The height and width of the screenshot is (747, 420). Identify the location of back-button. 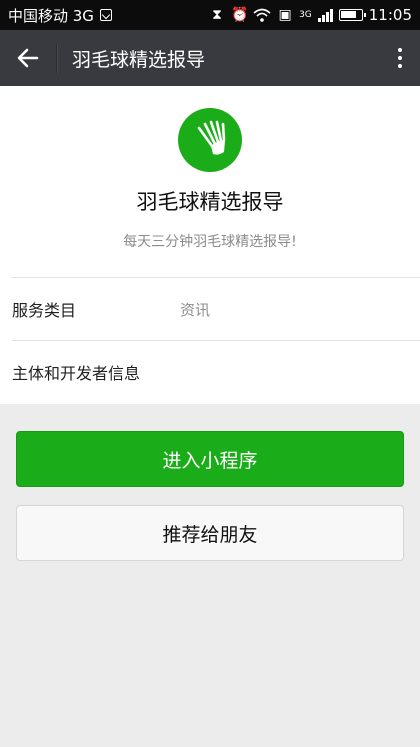
(28, 58).